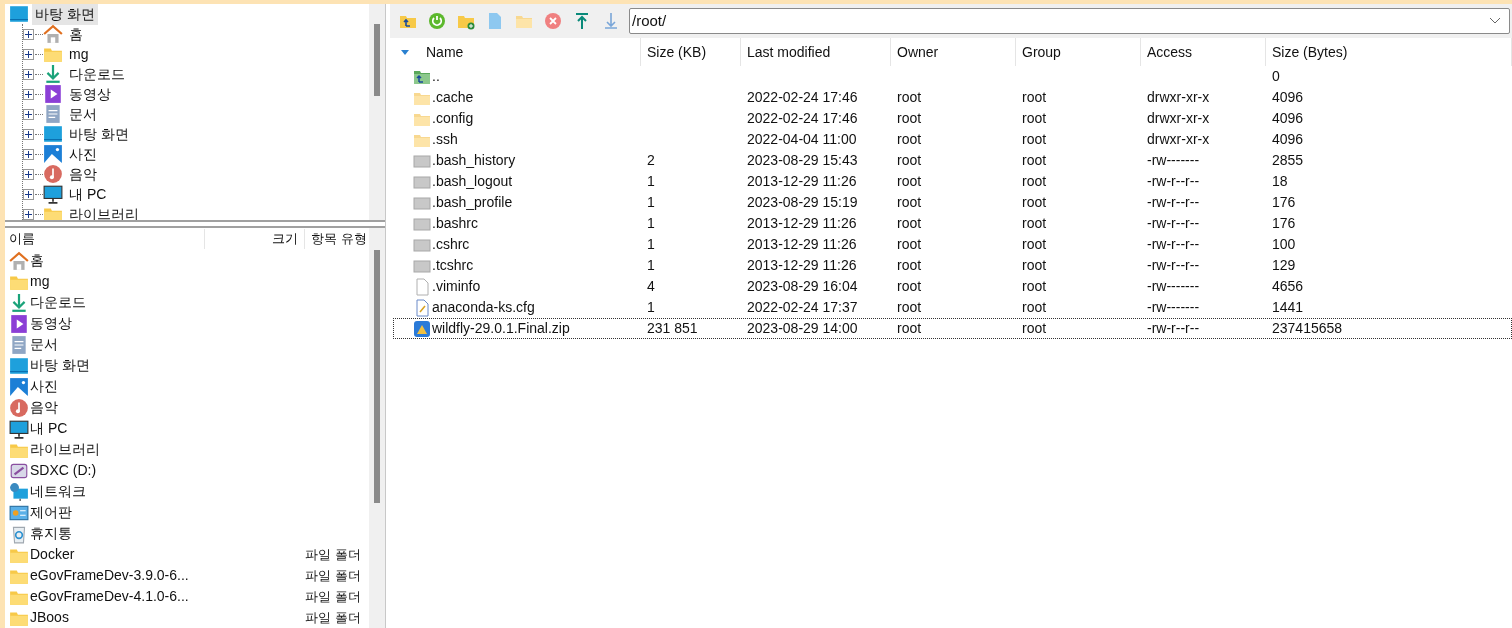 This screenshot has width=1512, height=628. I want to click on music-note-icon, so click(53, 174).